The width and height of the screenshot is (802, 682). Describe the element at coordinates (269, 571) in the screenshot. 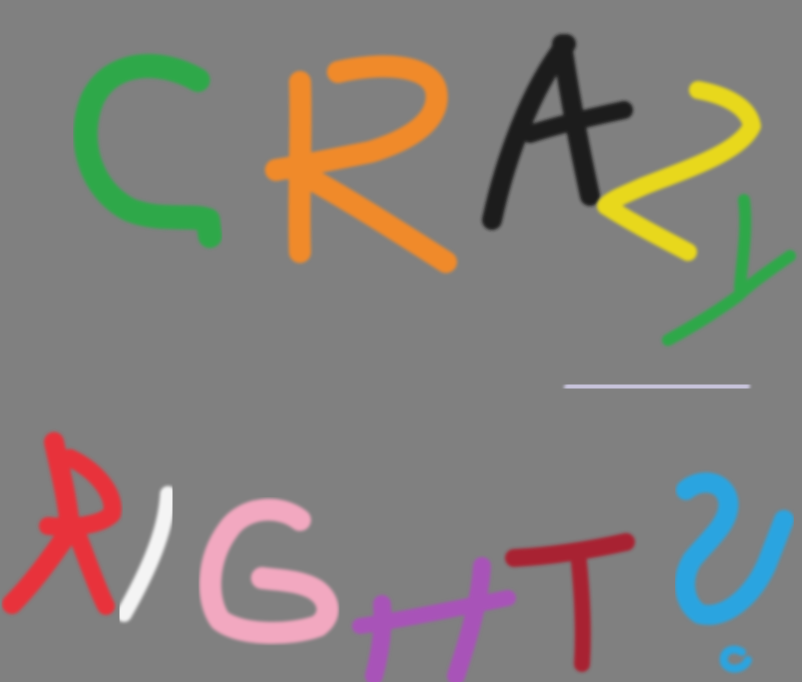

I see `letter-g-pink` at that location.